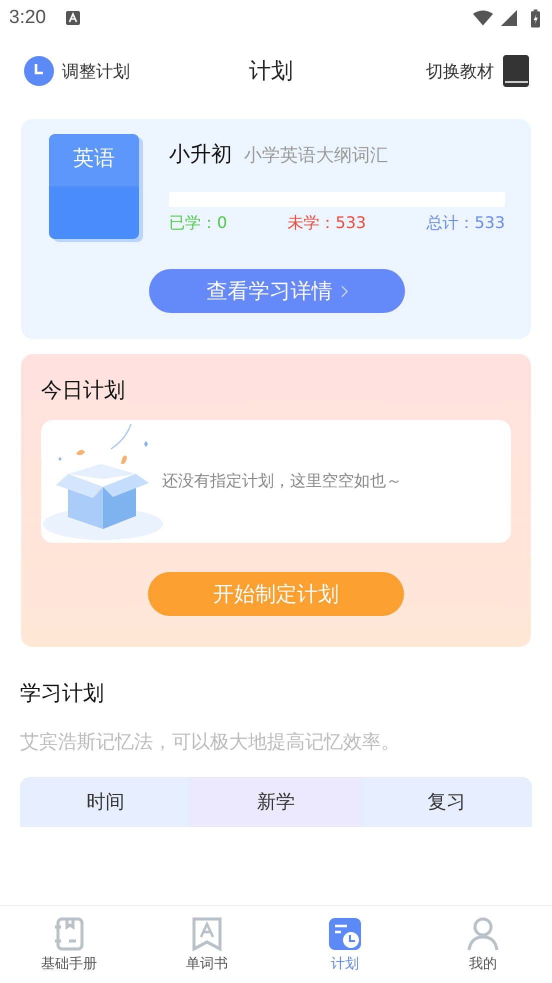 The image size is (552, 983). Describe the element at coordinates (207, 933) in the screenshot. I see `bookmark-letter-icon` at that location.